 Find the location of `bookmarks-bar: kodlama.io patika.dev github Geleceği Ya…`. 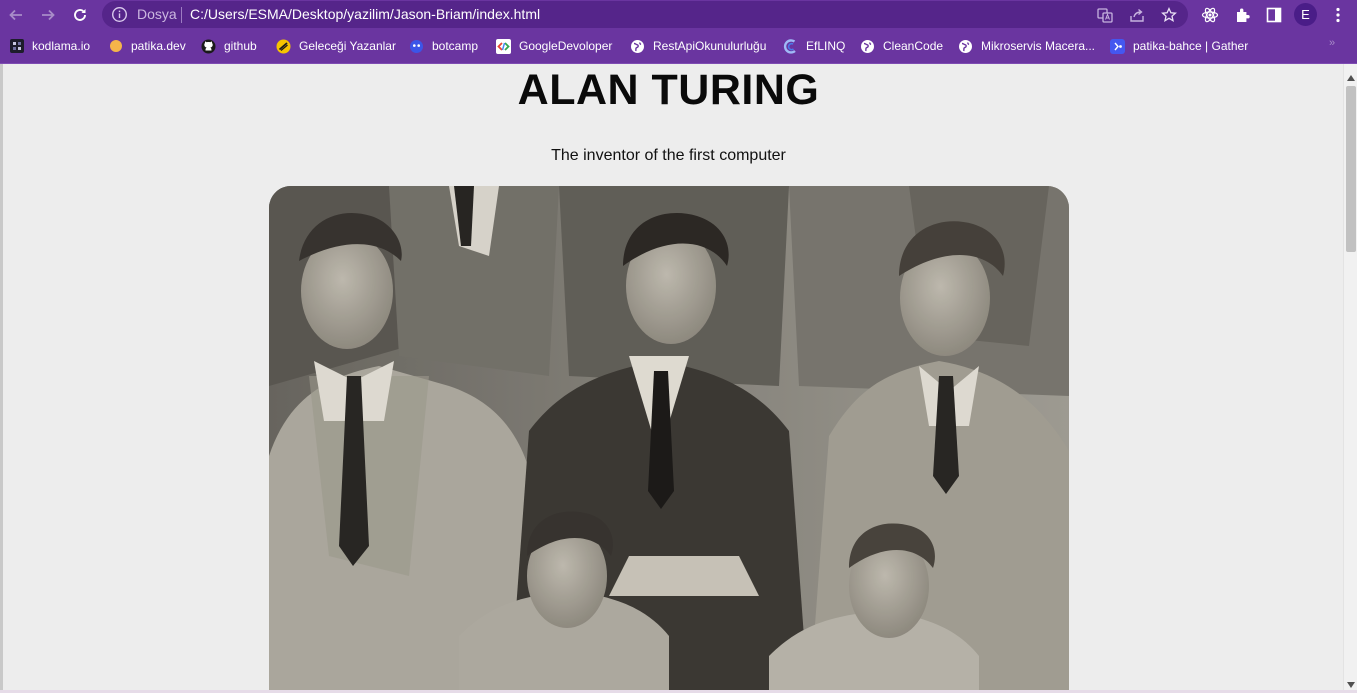

bookmarks-bar: kodlama.io patika.dev github Geleceği Ya… is located at coordinates (678, 46).